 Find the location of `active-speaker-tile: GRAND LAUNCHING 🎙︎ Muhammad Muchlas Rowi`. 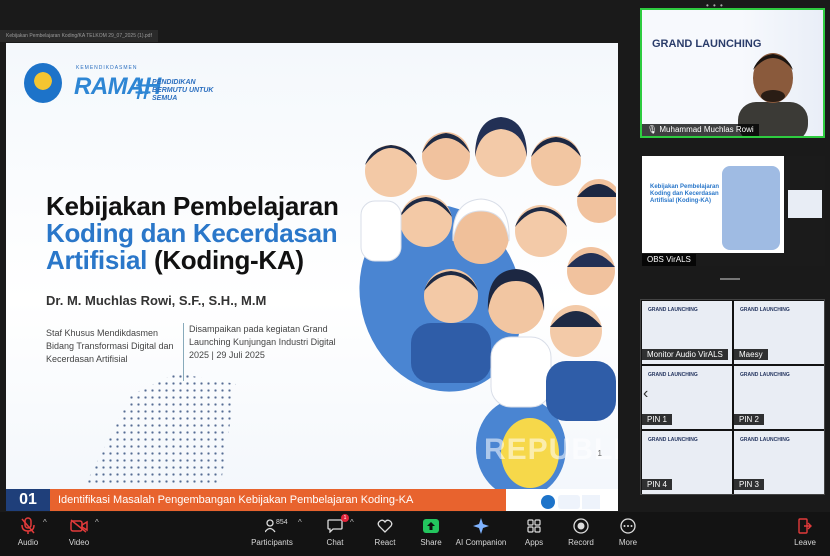

active-speaker-tile: GRAND LAUNCHING 🎙︎ Muhammad Muchlas Rowi is located at coordinates (732, 73).